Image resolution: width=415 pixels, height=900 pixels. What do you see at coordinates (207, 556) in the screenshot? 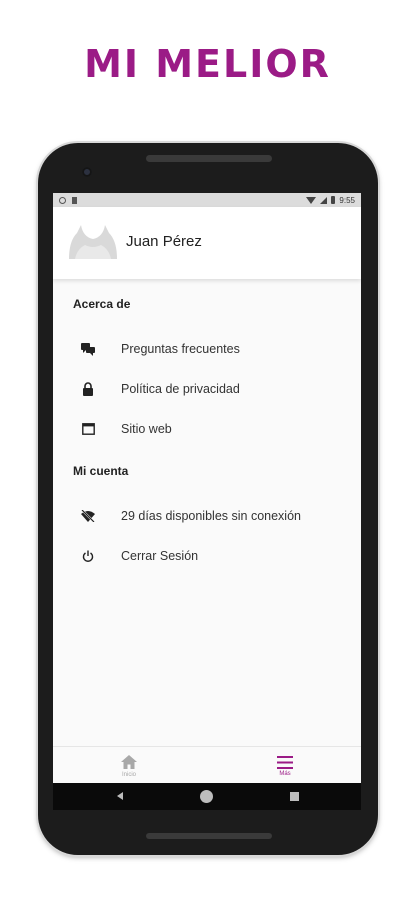
I see `menu-item-logout: Cerrar Sesión` at bounding box center [207, 556].